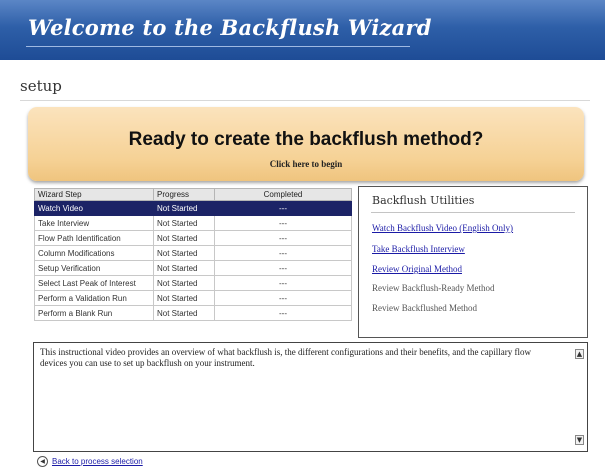  I want to click on table-row: Setup Verification Not Started ---, so click(193, 268).